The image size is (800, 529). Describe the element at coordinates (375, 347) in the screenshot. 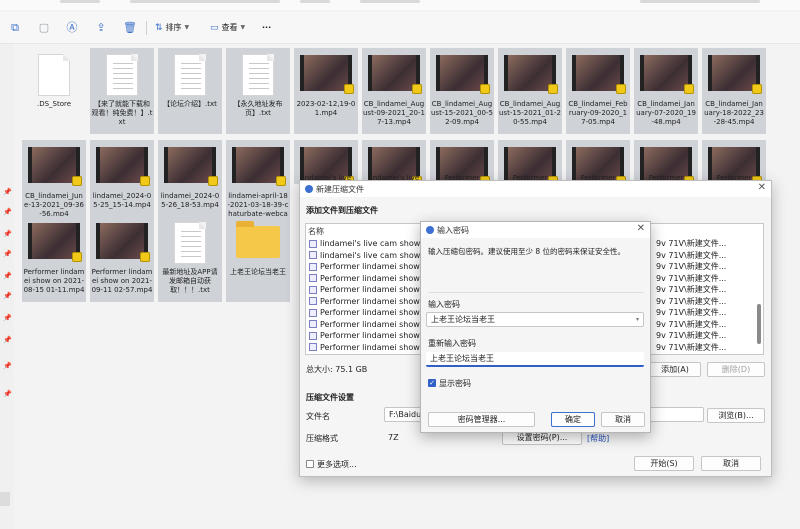

I see `list-item-name: Performer lindamei show or` at that location.